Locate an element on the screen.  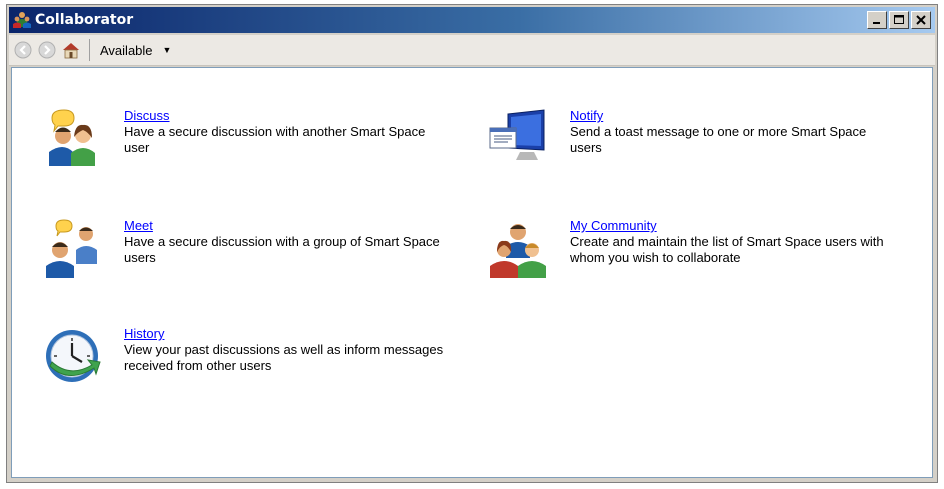
availability-dropdown: Available ▼ is located at coordinates (135, 50).